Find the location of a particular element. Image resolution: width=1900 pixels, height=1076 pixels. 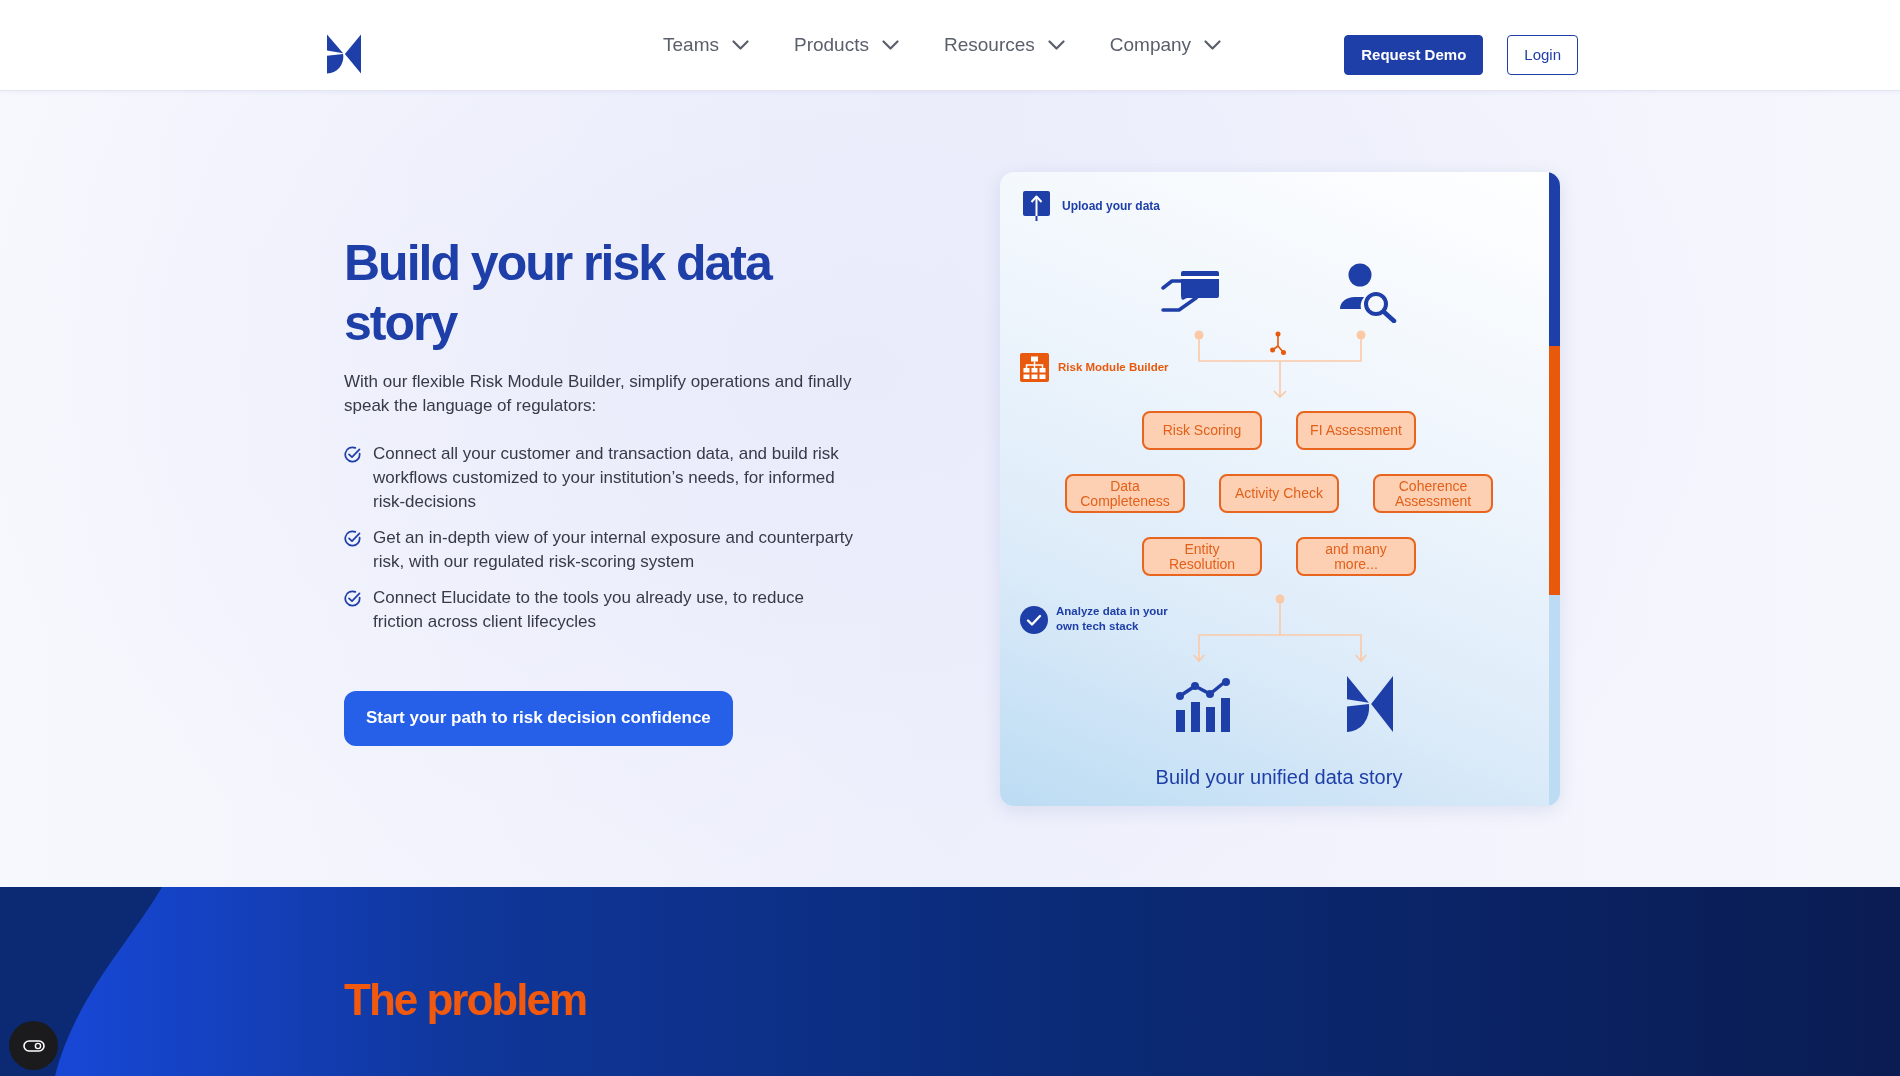

org-chart-icon is located at coordinates (1034, 367).